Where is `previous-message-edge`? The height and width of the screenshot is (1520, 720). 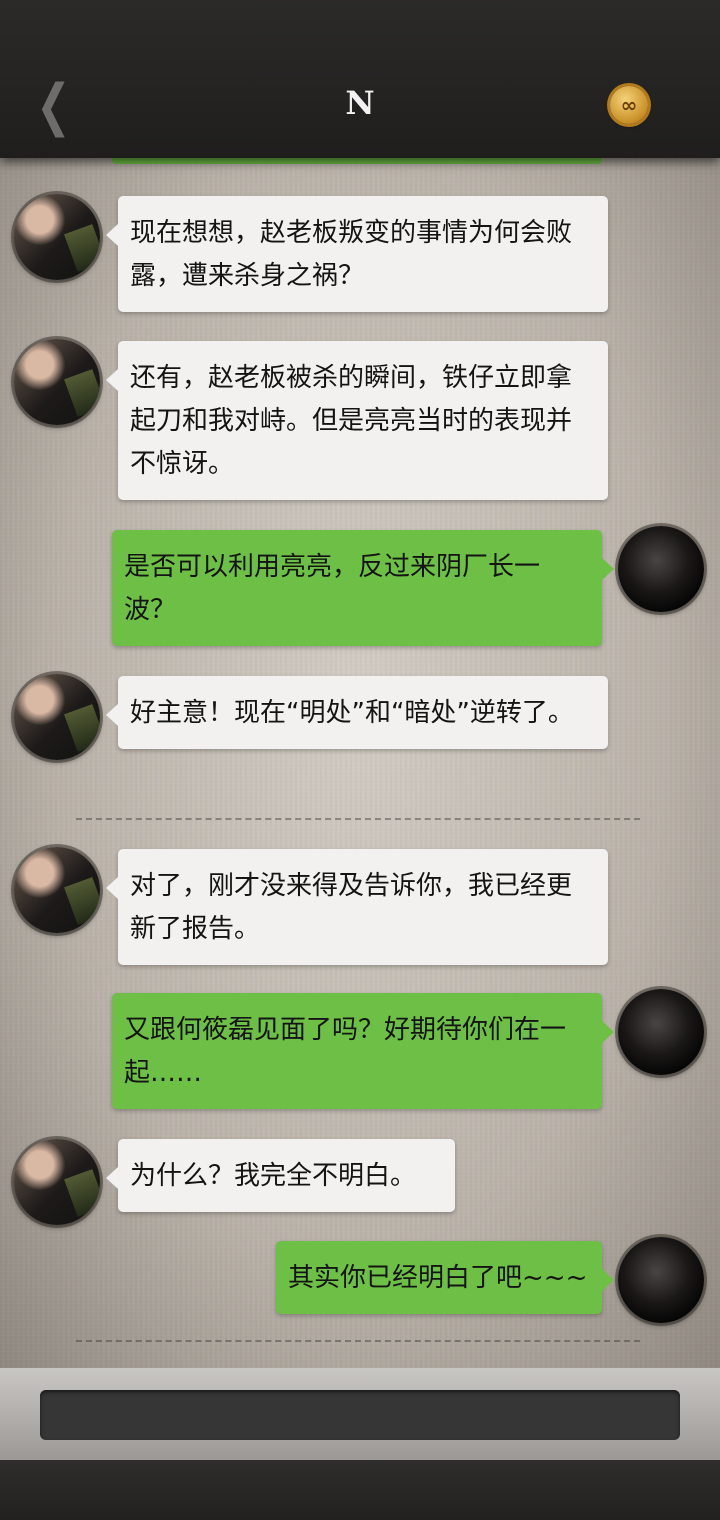 previous-message-edge is located at coordinates (357, 161).